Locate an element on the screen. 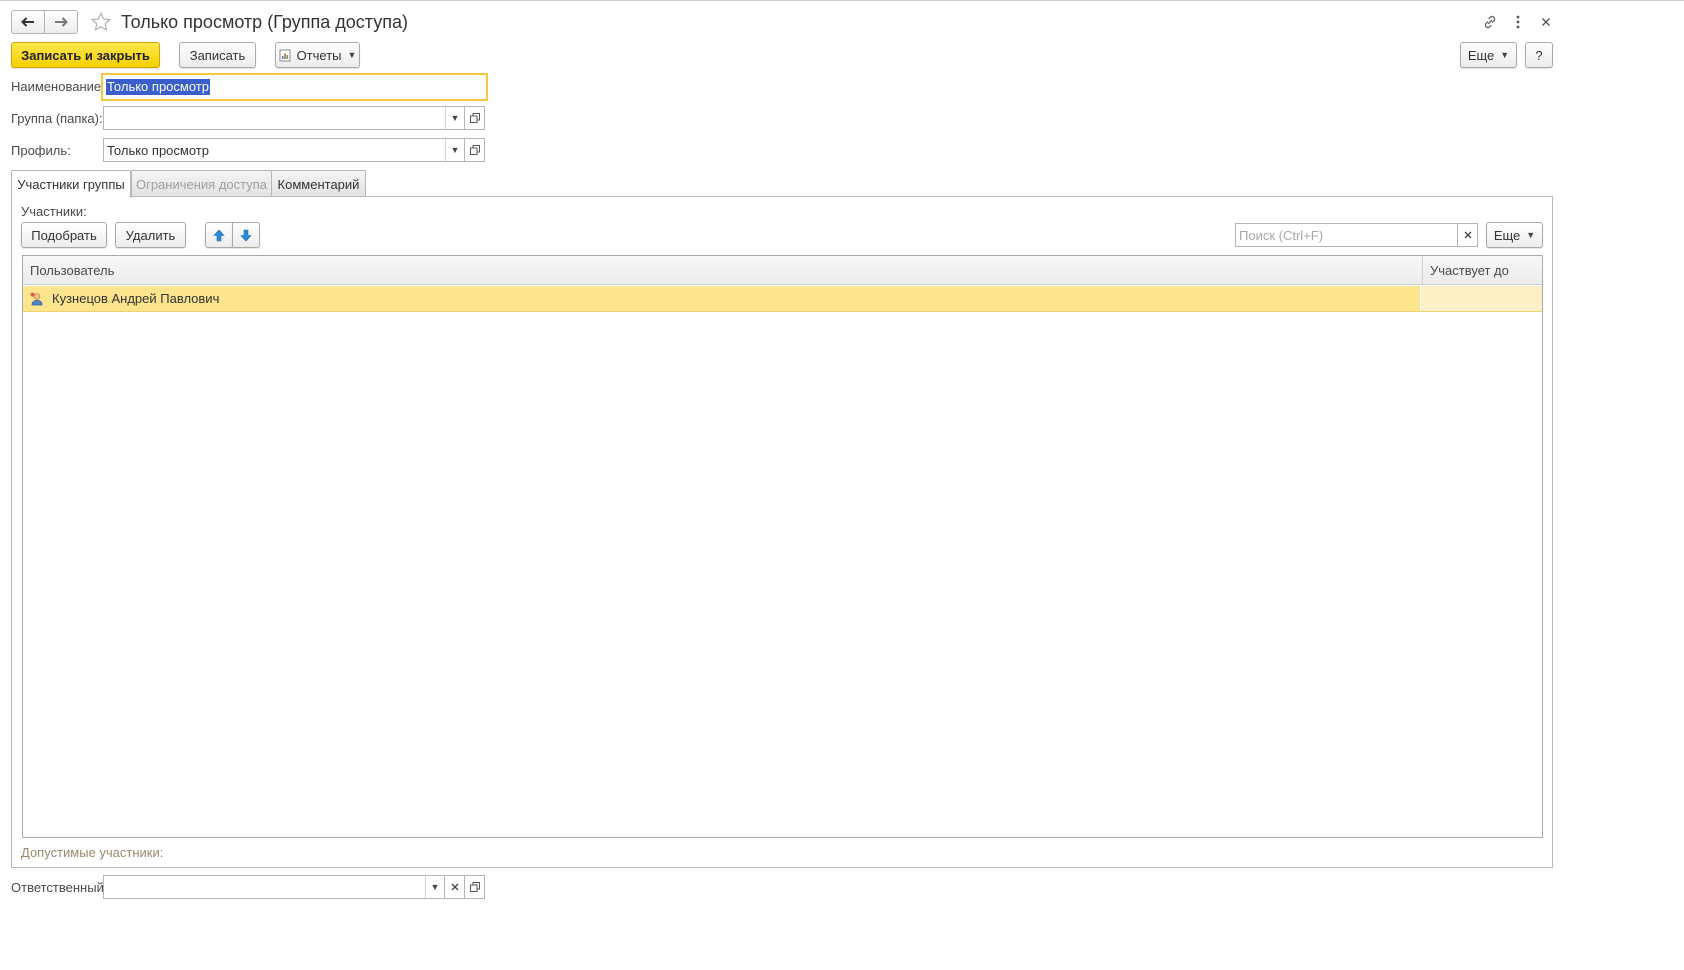  profile-input-value: Только просмотр is located at coordinates (158, 150).